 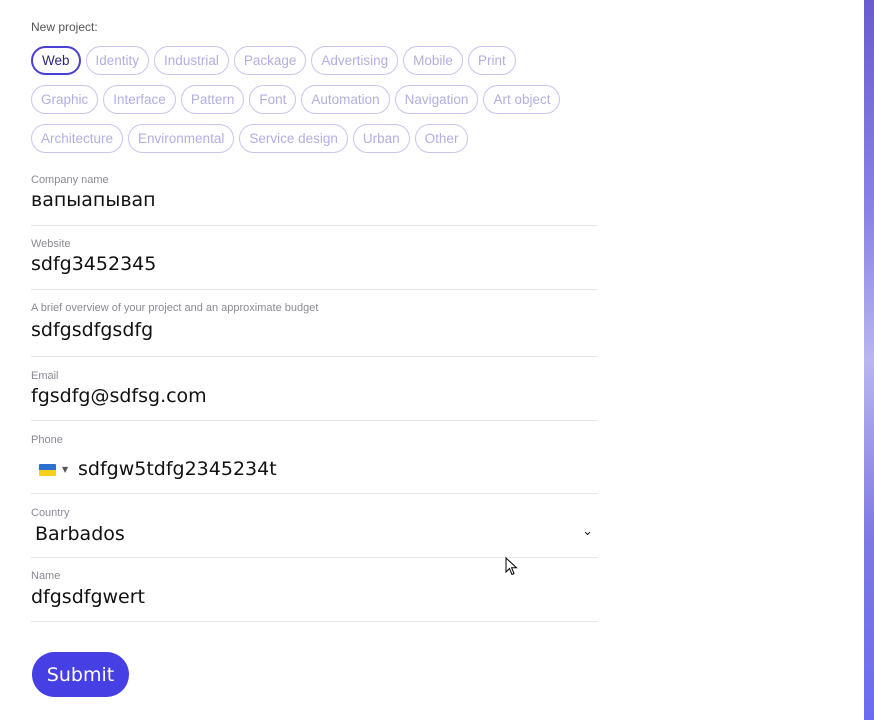 What do you see at coordinates (51, 244) in the screenshot?
I see `website-label: Website` at bounding box center [51, 244].